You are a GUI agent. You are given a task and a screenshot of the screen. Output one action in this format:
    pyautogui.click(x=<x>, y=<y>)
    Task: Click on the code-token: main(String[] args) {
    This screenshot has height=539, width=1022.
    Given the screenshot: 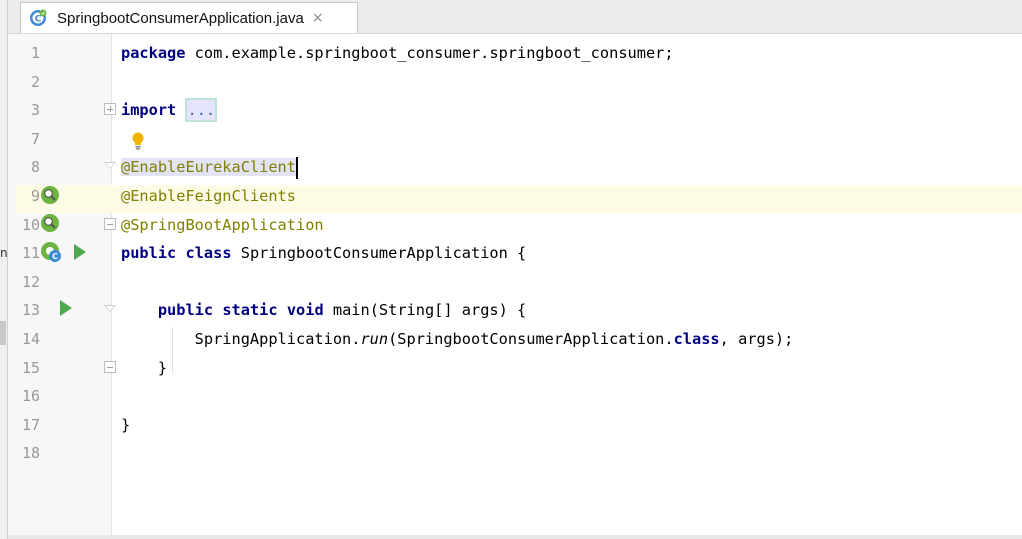 What is the action you would take?
    pyautogui.click(x=425, y=310)
    